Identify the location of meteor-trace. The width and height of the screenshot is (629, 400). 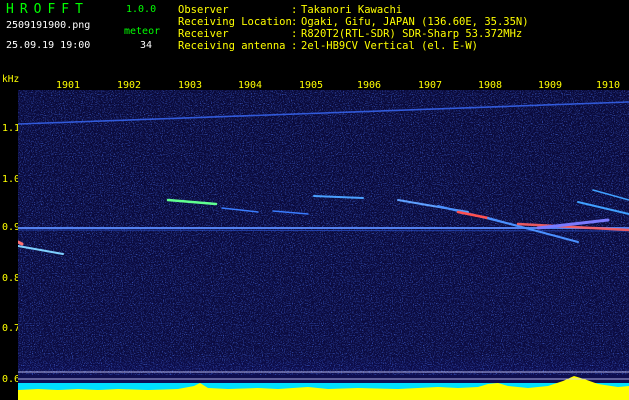
(21, 243).